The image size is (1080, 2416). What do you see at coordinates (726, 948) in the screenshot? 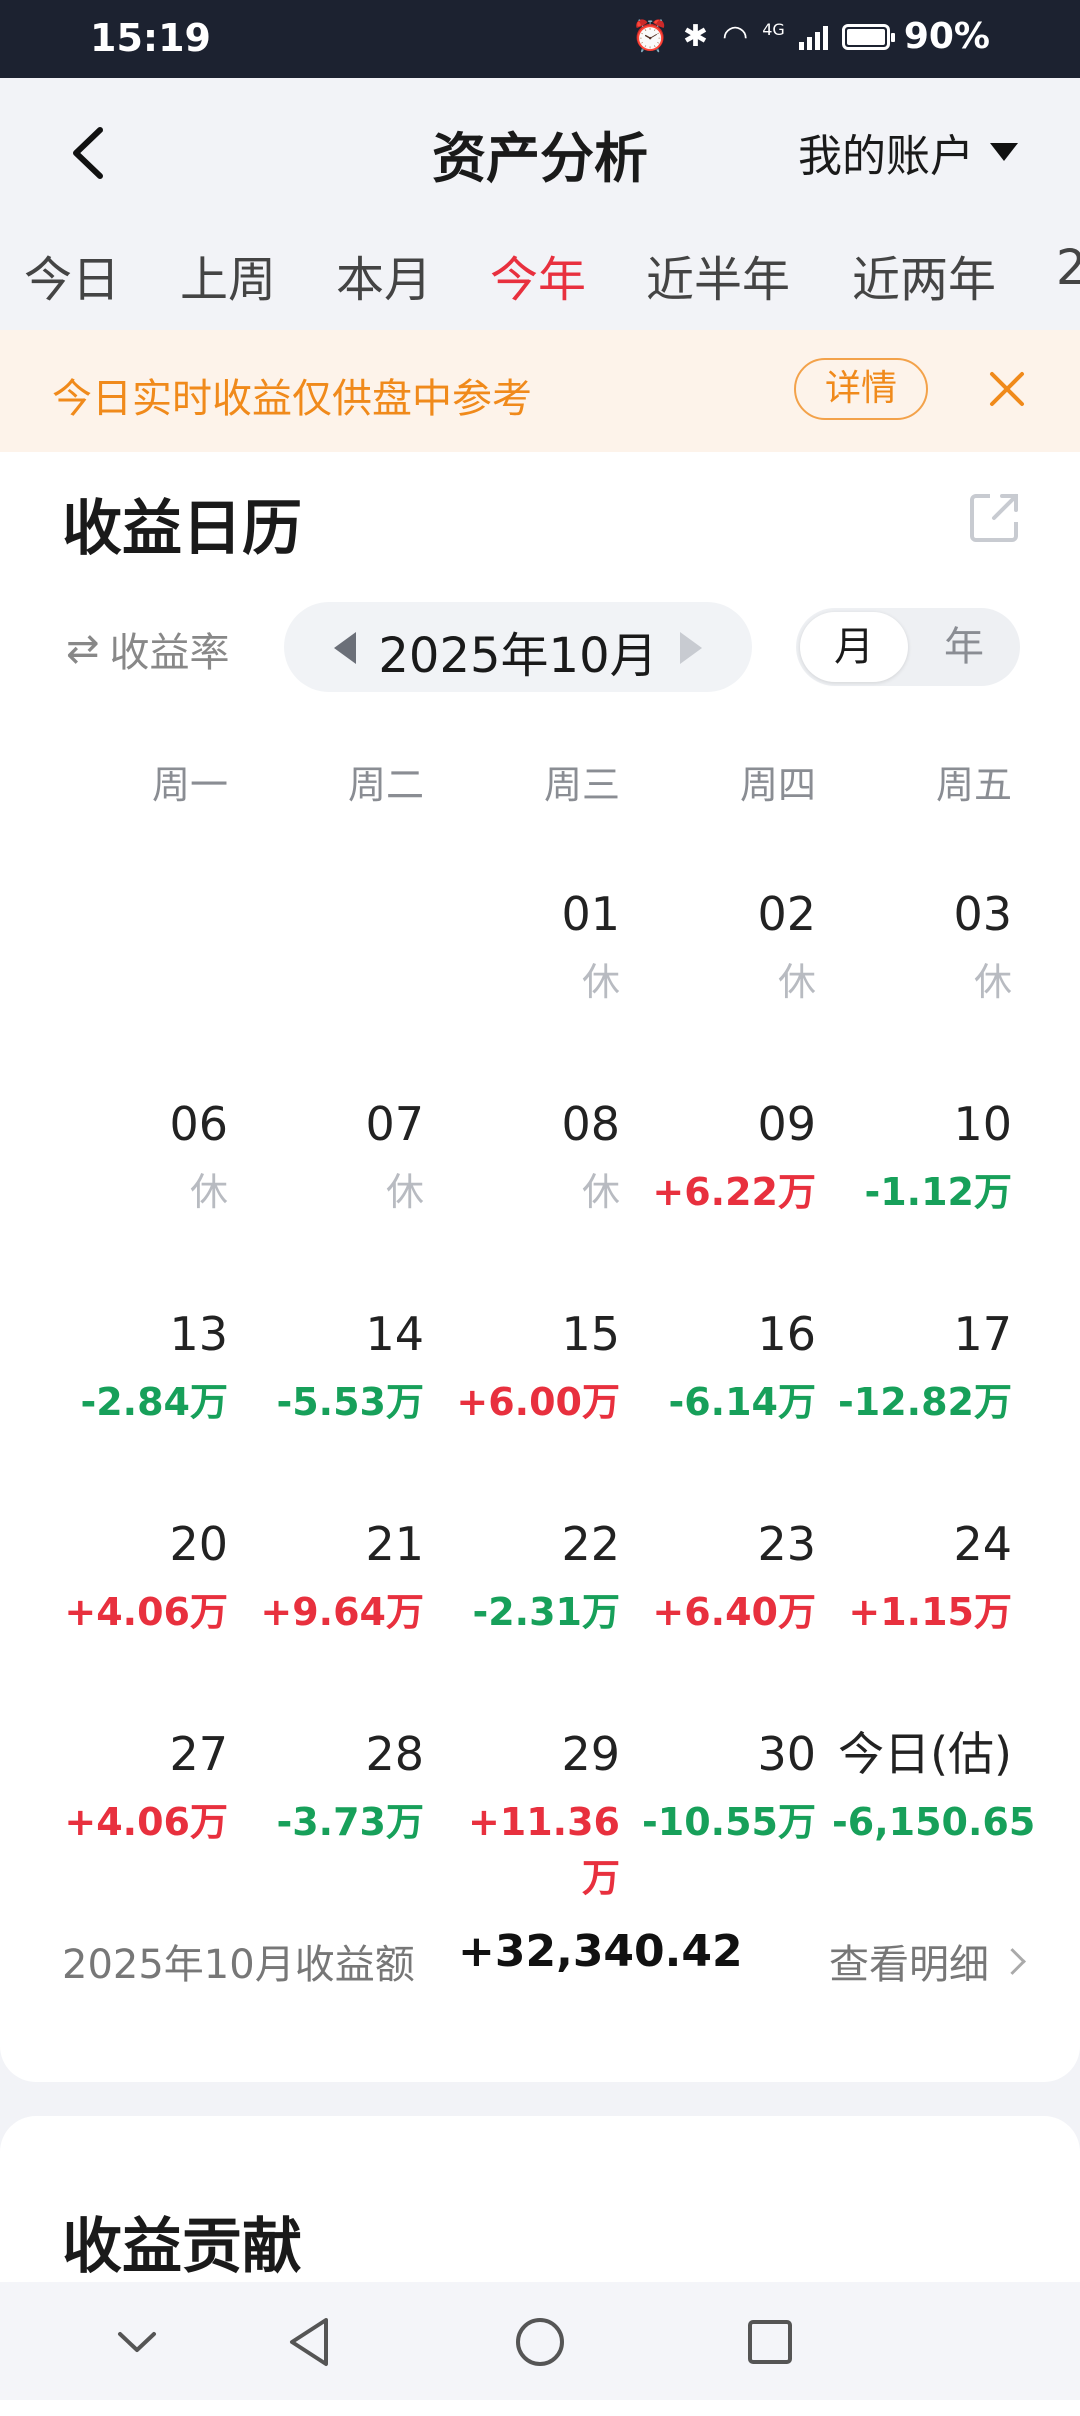
I see `calendar-day: 02 休` at bounding box center [726, 948].